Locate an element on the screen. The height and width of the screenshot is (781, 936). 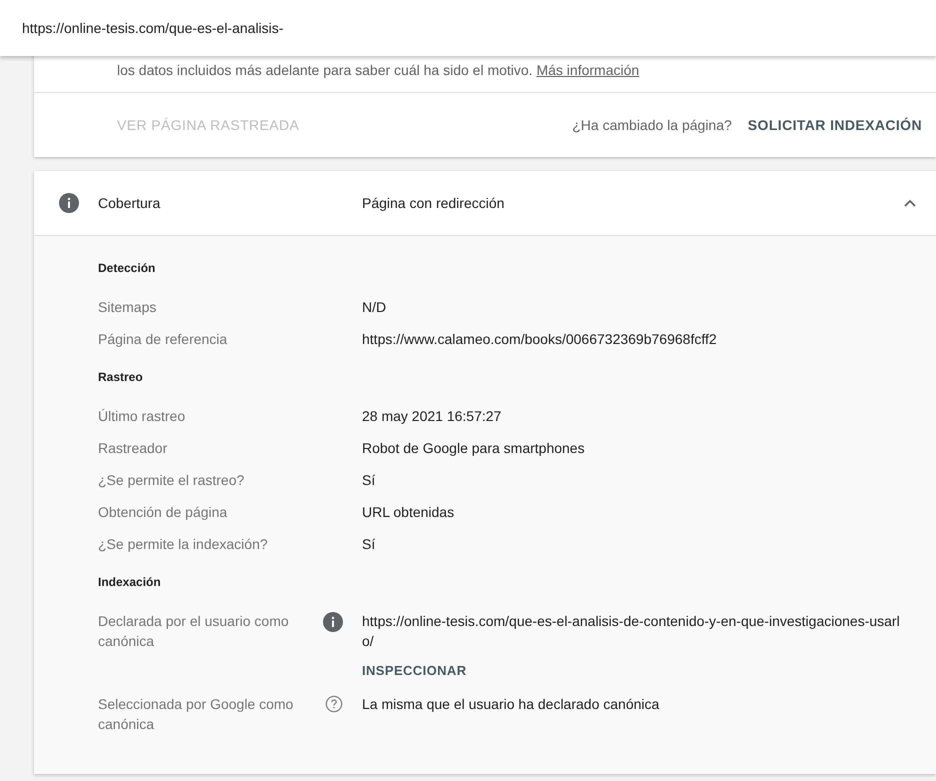
field-label: Seleccionada por Google como canónica is located at coordinates (196, 714).